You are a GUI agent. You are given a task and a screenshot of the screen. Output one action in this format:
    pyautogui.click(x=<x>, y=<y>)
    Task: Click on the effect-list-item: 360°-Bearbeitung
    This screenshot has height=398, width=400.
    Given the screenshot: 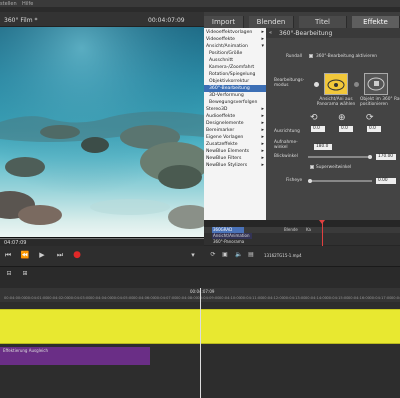 What is the action you would take?
    pyautogui.click(x=235, y=88)
    